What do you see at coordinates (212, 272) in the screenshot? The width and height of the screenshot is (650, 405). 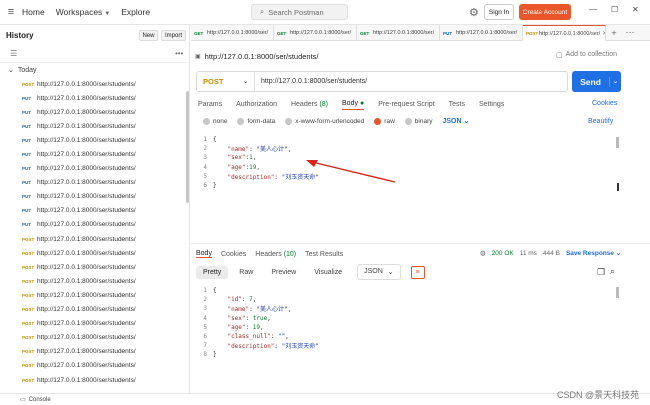 I see `view-pretty: Pretty` at bounding box center [212, 272].